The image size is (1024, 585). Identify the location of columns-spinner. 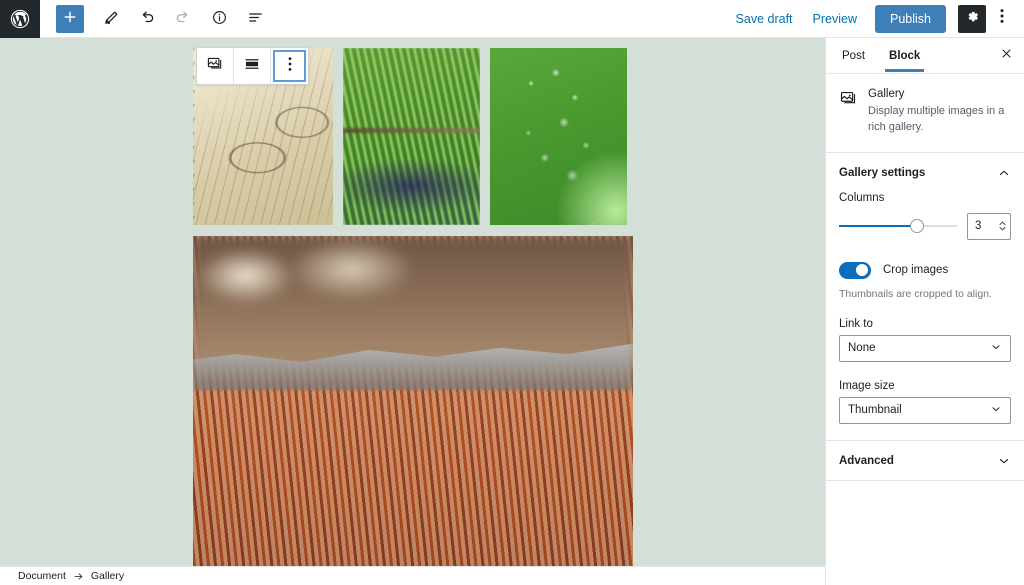
(1002, 226).